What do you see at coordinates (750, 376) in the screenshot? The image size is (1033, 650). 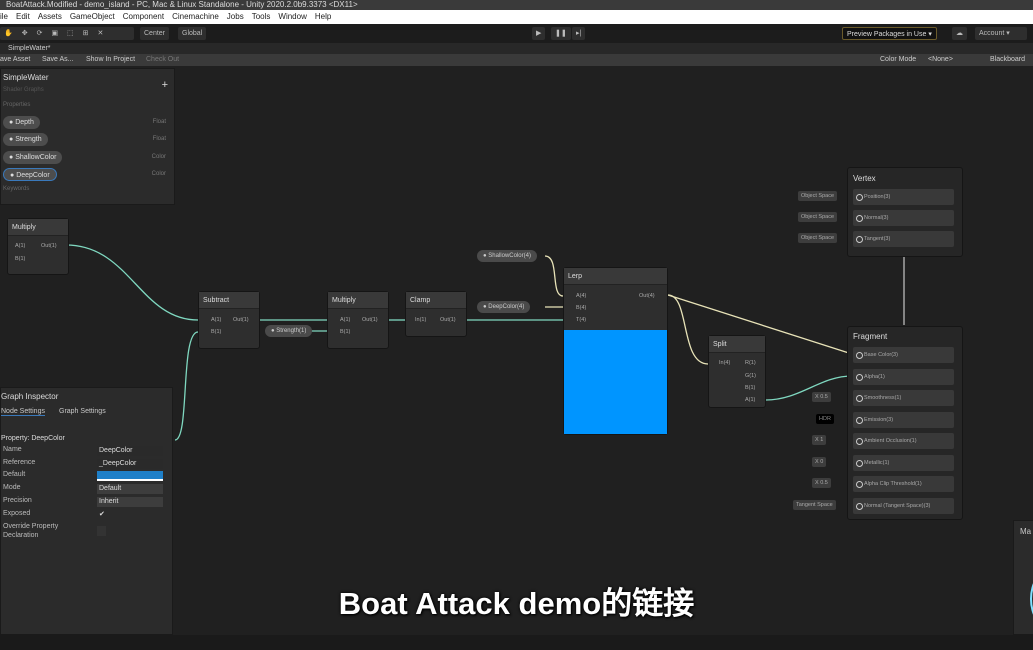 I see `output-port: G(1)` at bounding box center [750, 376].